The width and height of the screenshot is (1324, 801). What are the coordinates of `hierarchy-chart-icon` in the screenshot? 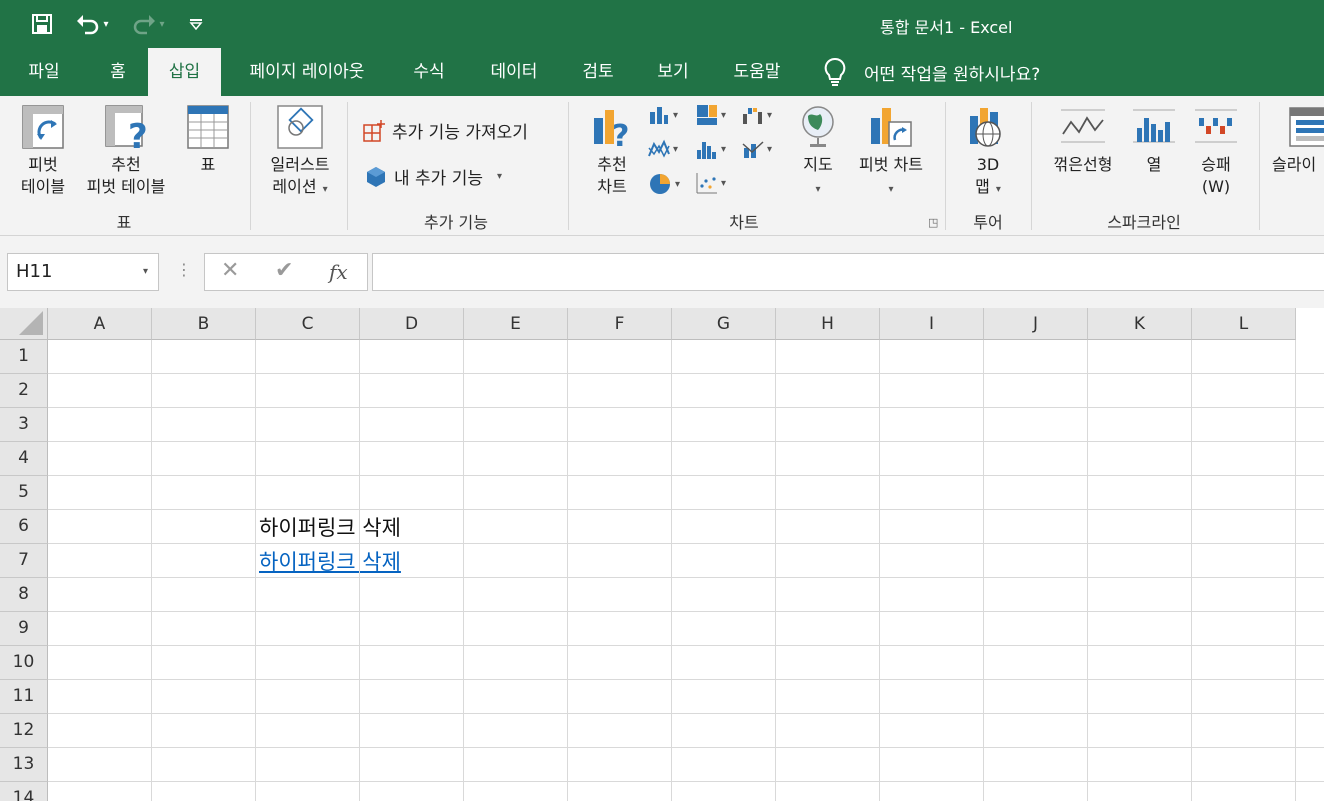 It's located at (707, 115).